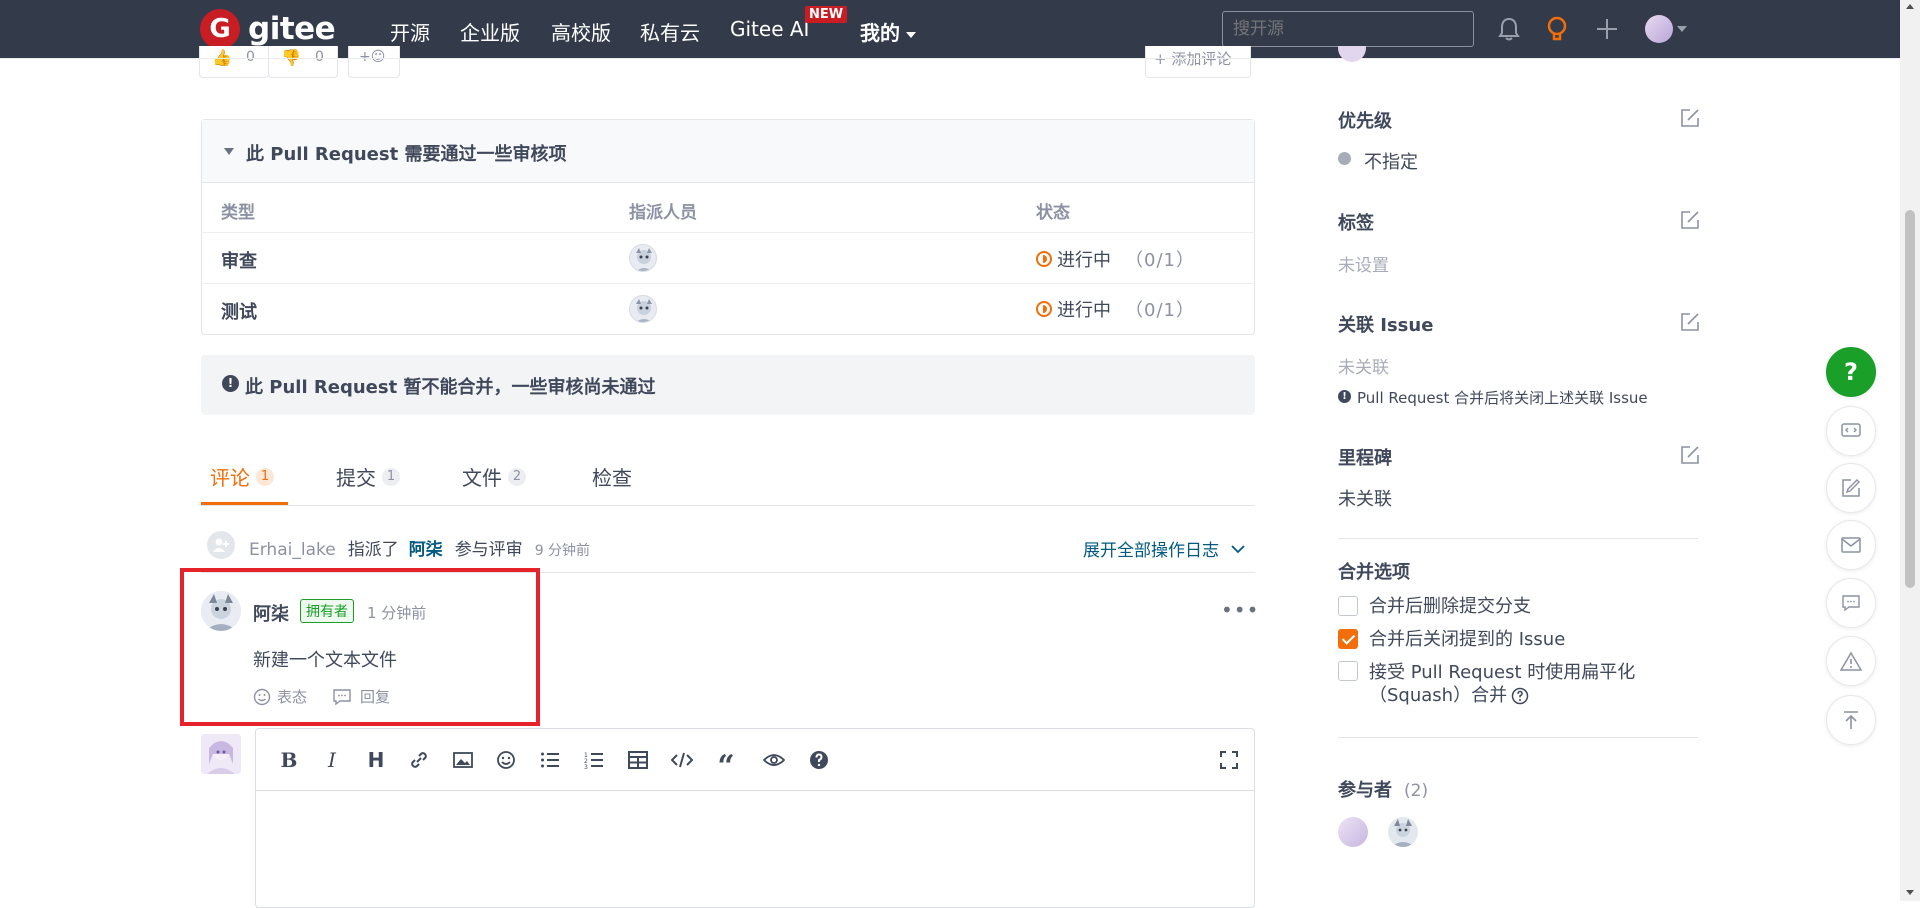 The width and height of the screenshot is (1920, 908). Describe the element at coordinates (1910, 6) in the screenshot. I see `scroll-up-arrow-icon` at that location.